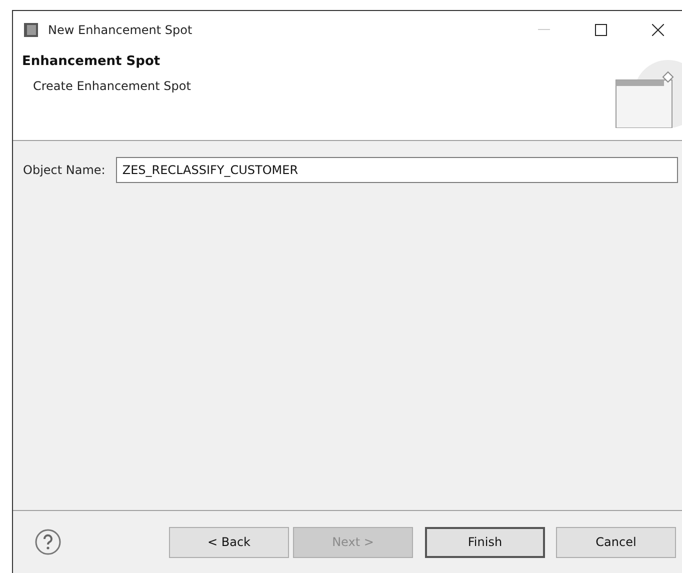 Image resolution: width=682 pixels, height=573 pixels. Describe the element at coordinates (485, 542) in the screenshot. I see `dialog-button: Finish` at that location.